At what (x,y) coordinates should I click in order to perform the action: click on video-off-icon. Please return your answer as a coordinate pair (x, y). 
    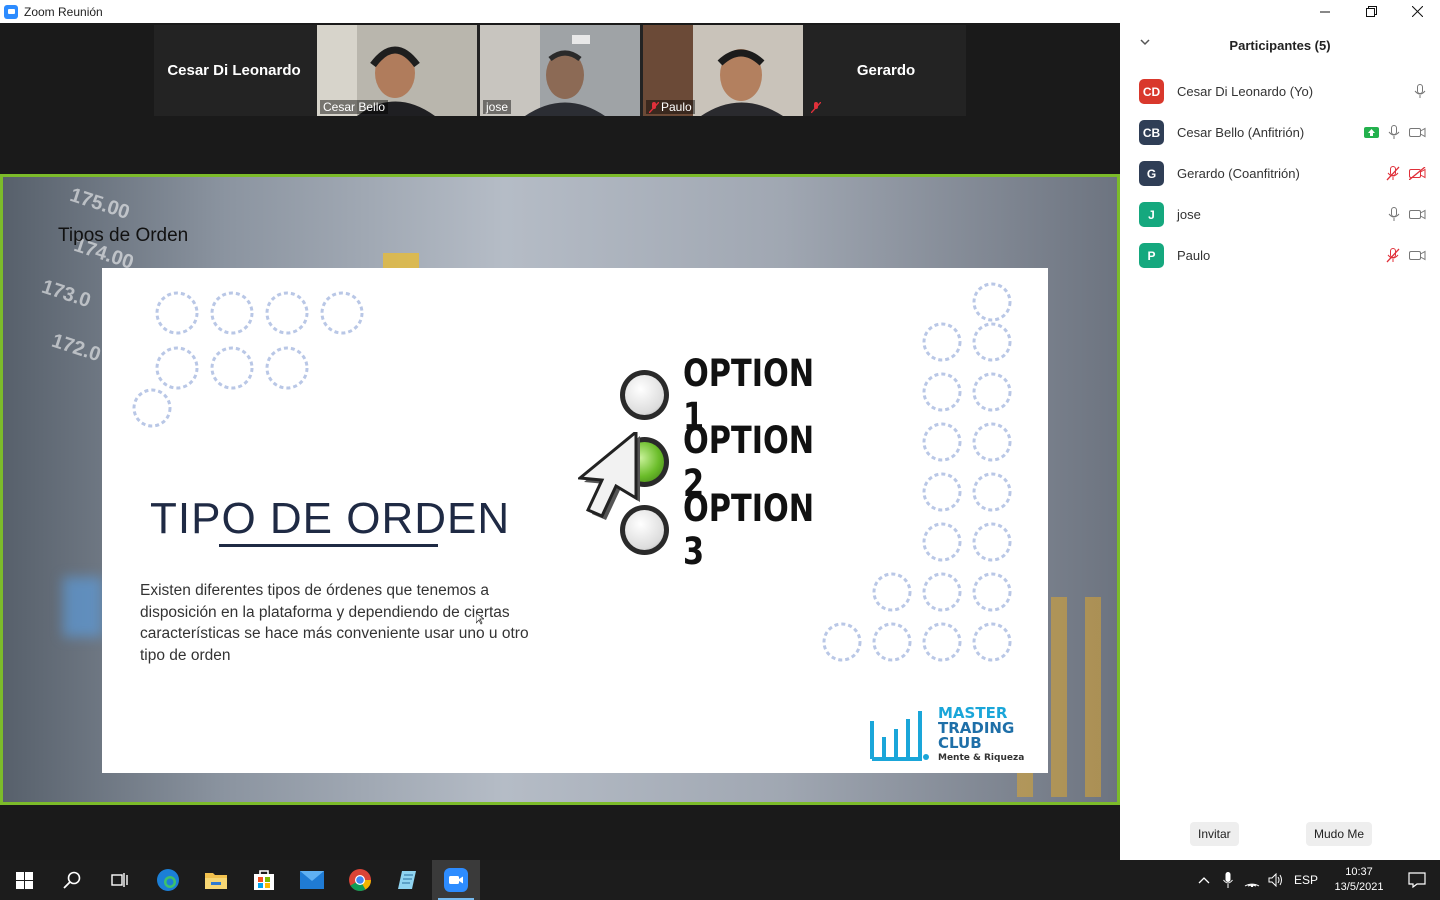
    Looking at the image, I should click on (1417, 173).